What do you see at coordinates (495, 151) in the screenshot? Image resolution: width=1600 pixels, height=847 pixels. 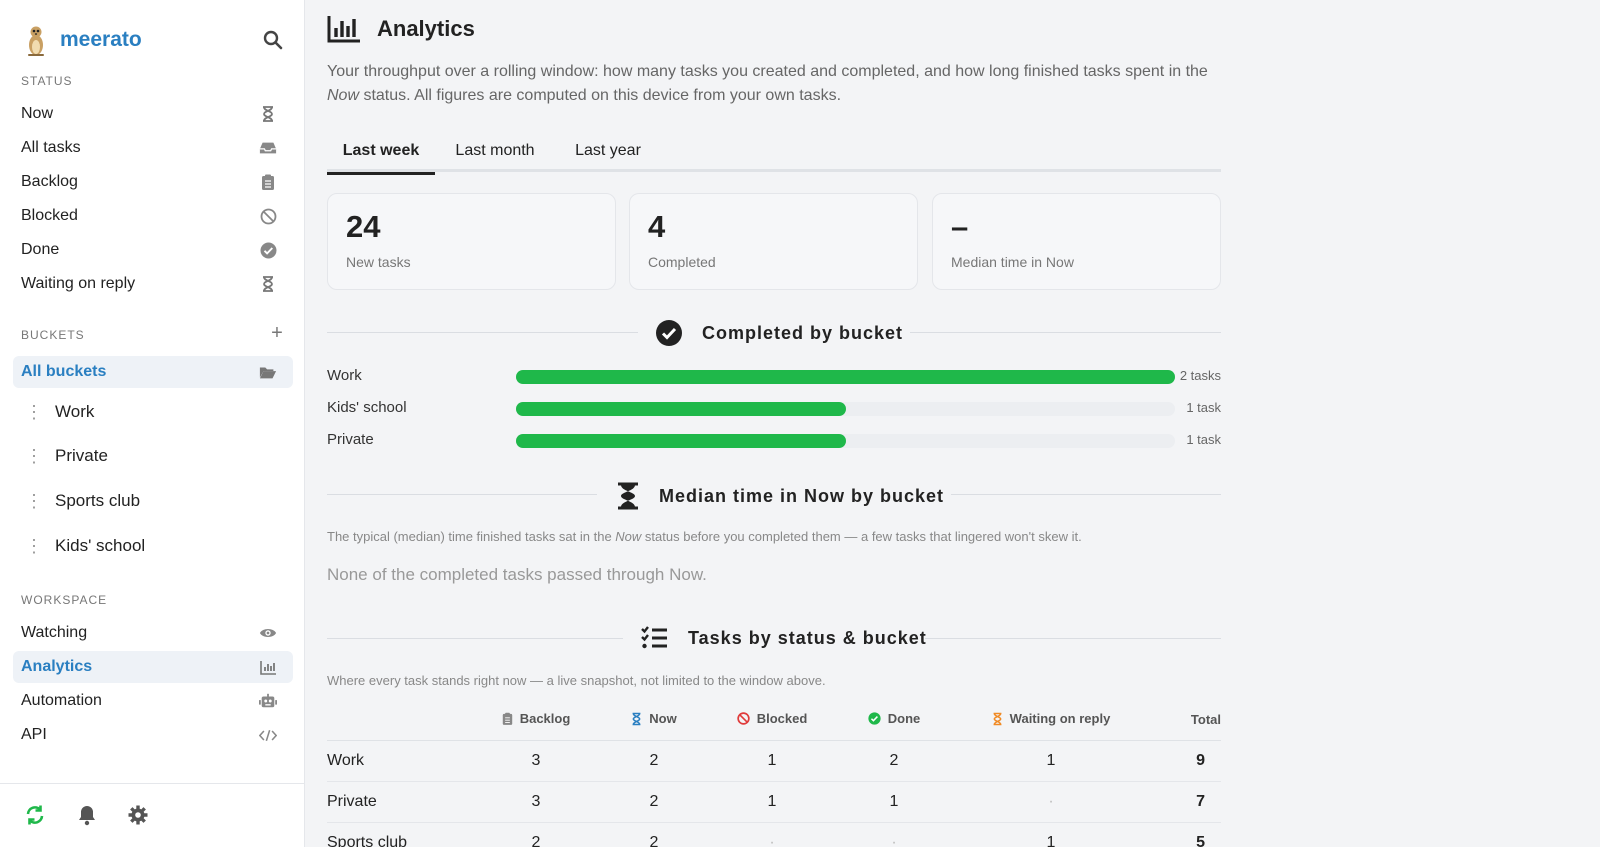 I see `tab-last-month: Last month` at bounding box center [495, 151].